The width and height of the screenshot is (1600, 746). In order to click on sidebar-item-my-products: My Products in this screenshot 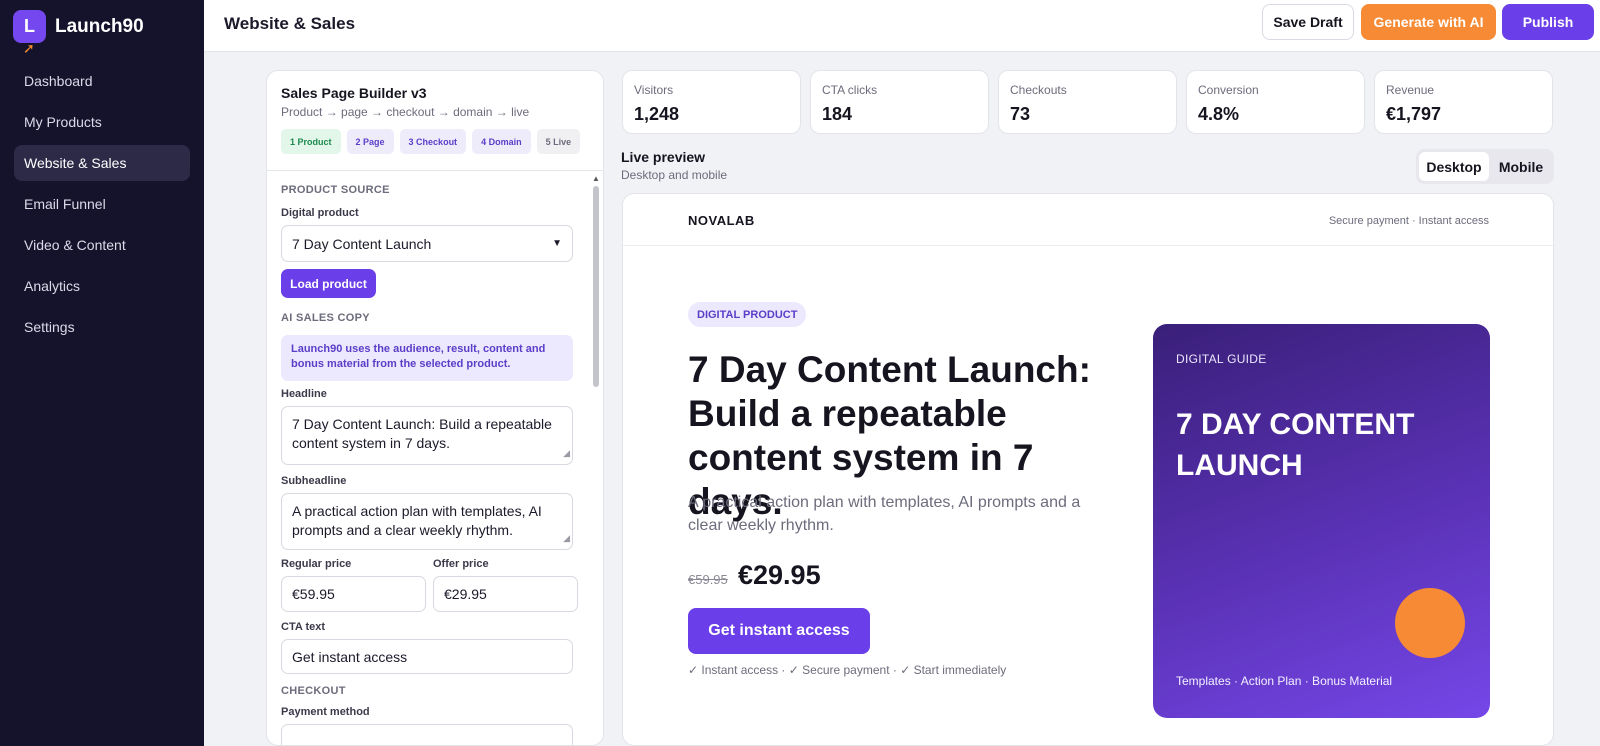, I will do `click(102, 122)`.